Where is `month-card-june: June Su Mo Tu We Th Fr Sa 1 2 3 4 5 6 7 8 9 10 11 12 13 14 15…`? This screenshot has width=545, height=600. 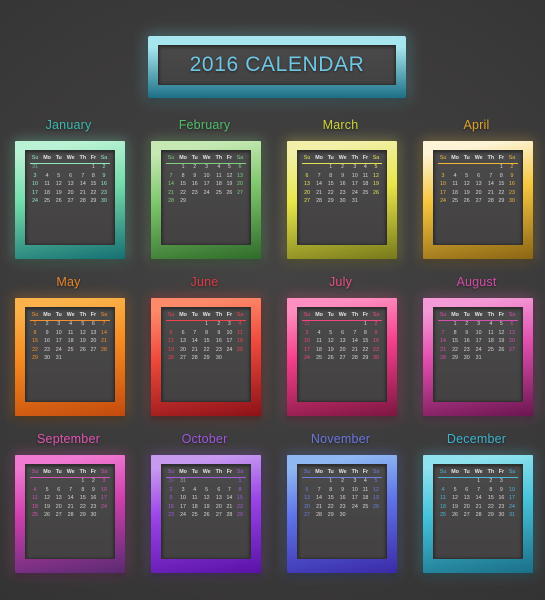
month-card-june: June Su Mo Tu We Th Fr Sa 1 2 3 4 5 6 7 8 9 10 11 12 13 14 15… is located at coordinates (205, 353).